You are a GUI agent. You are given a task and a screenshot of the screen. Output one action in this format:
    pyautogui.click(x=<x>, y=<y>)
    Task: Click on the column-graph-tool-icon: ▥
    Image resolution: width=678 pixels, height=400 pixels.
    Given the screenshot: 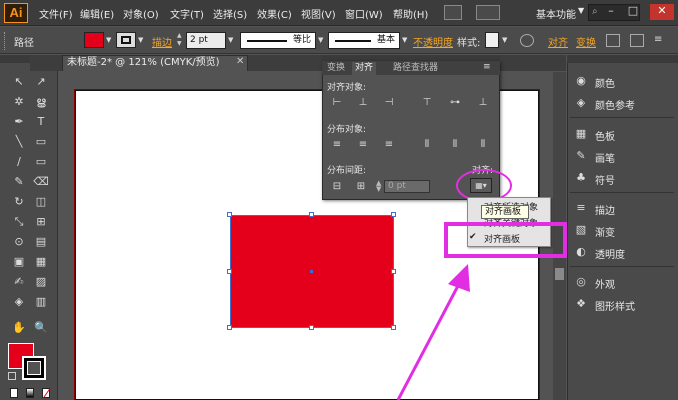 What is the action you would take?
    pyautogui.click(x=41, y=302)
    